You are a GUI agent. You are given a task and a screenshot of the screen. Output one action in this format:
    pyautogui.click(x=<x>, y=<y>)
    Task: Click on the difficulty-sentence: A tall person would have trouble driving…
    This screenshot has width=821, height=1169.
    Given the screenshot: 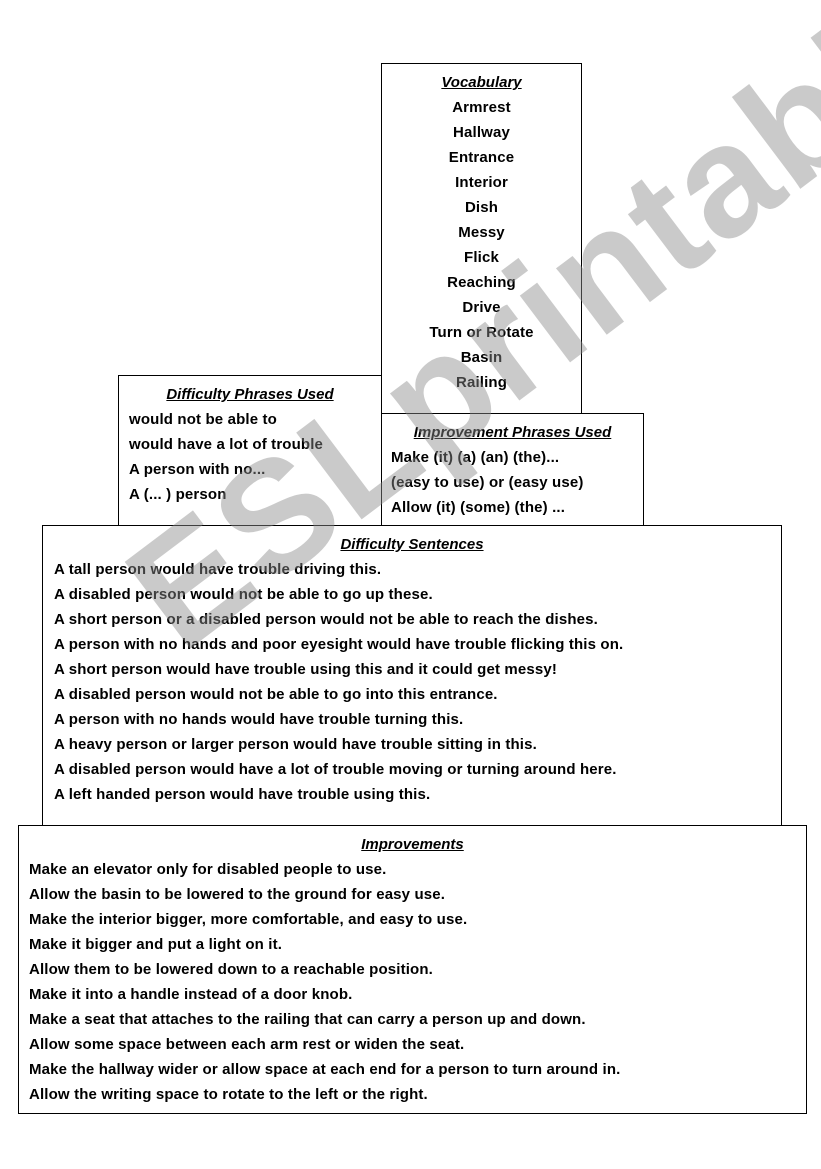 What is the action you would take?
    pyautogui.click(x=218, y=569)
    